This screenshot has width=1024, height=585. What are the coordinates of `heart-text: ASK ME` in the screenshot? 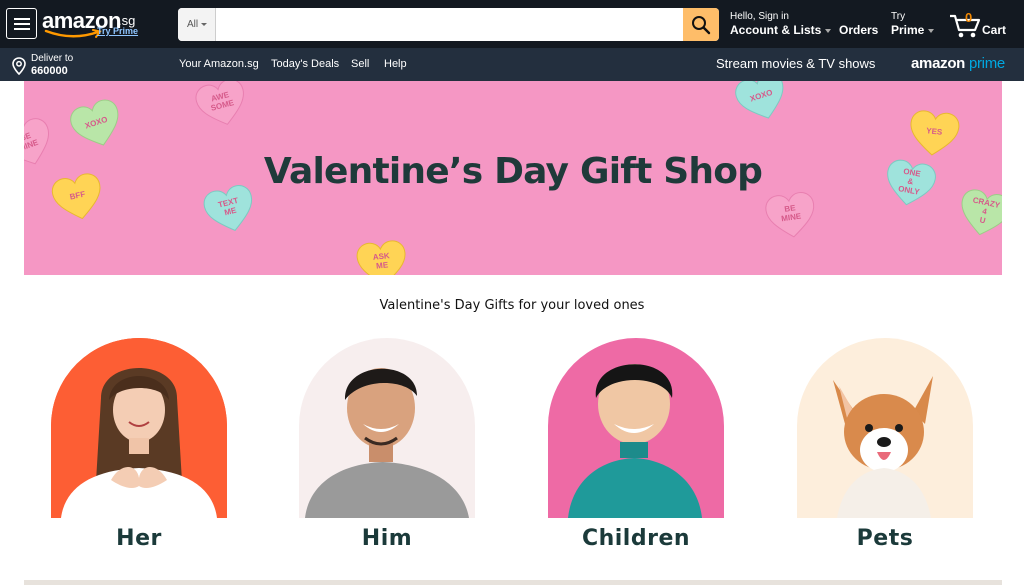 It's located at (381, 261).